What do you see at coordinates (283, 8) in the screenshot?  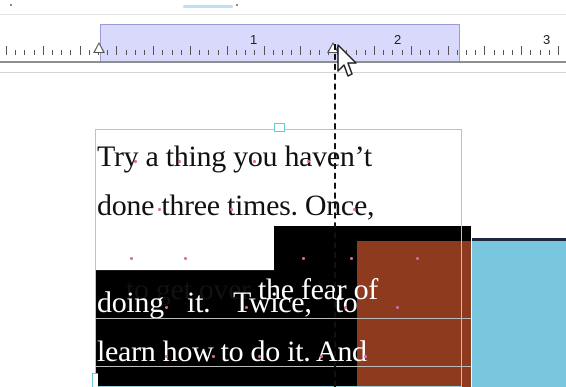 I see `top-toolbar-strip` at bounding box center [283, 8].